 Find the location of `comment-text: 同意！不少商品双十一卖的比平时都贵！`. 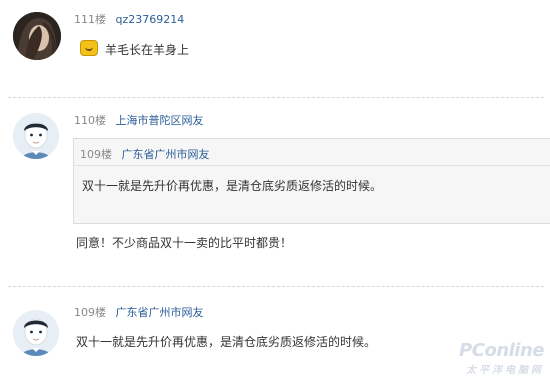

comment-text: 同意！不少商品双十一卖的比平时都贵！ is located at coordinates (184, 243).